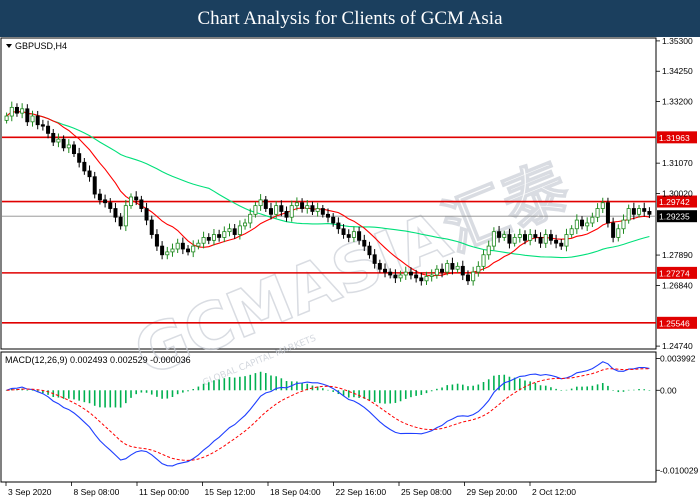 The width and height of the screenshot is (700, 500). What do you see at coordinates (97, 492) in the screenshot?
I see `x-tick-label: 8 Sep 08:00` at bounding box center [97, 492].